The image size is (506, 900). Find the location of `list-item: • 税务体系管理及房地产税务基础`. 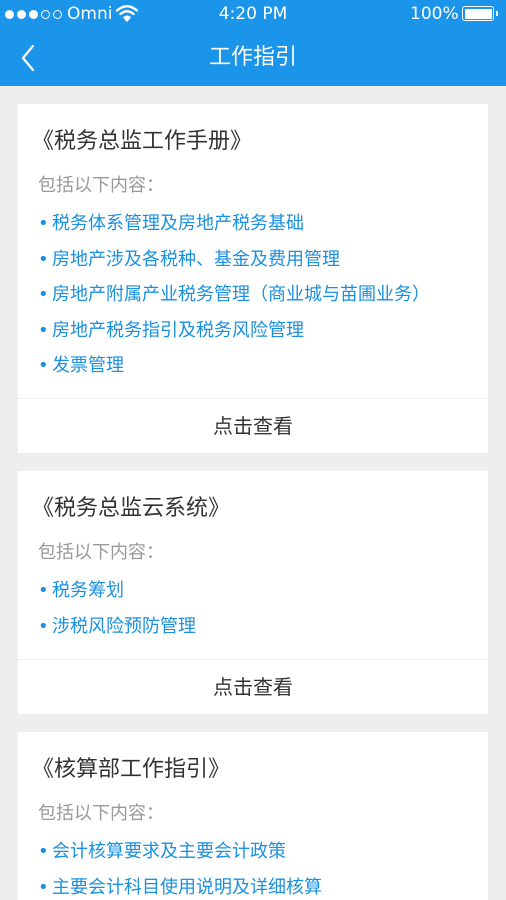

list-item: • 税务体系管理及房地产税务基础 is located at coordinates (234, 224).